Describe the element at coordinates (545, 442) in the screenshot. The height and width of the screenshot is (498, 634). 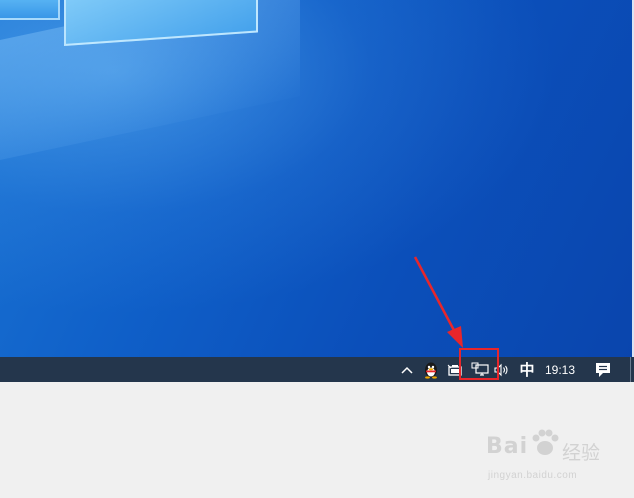
I see `paw-icon` at that location.